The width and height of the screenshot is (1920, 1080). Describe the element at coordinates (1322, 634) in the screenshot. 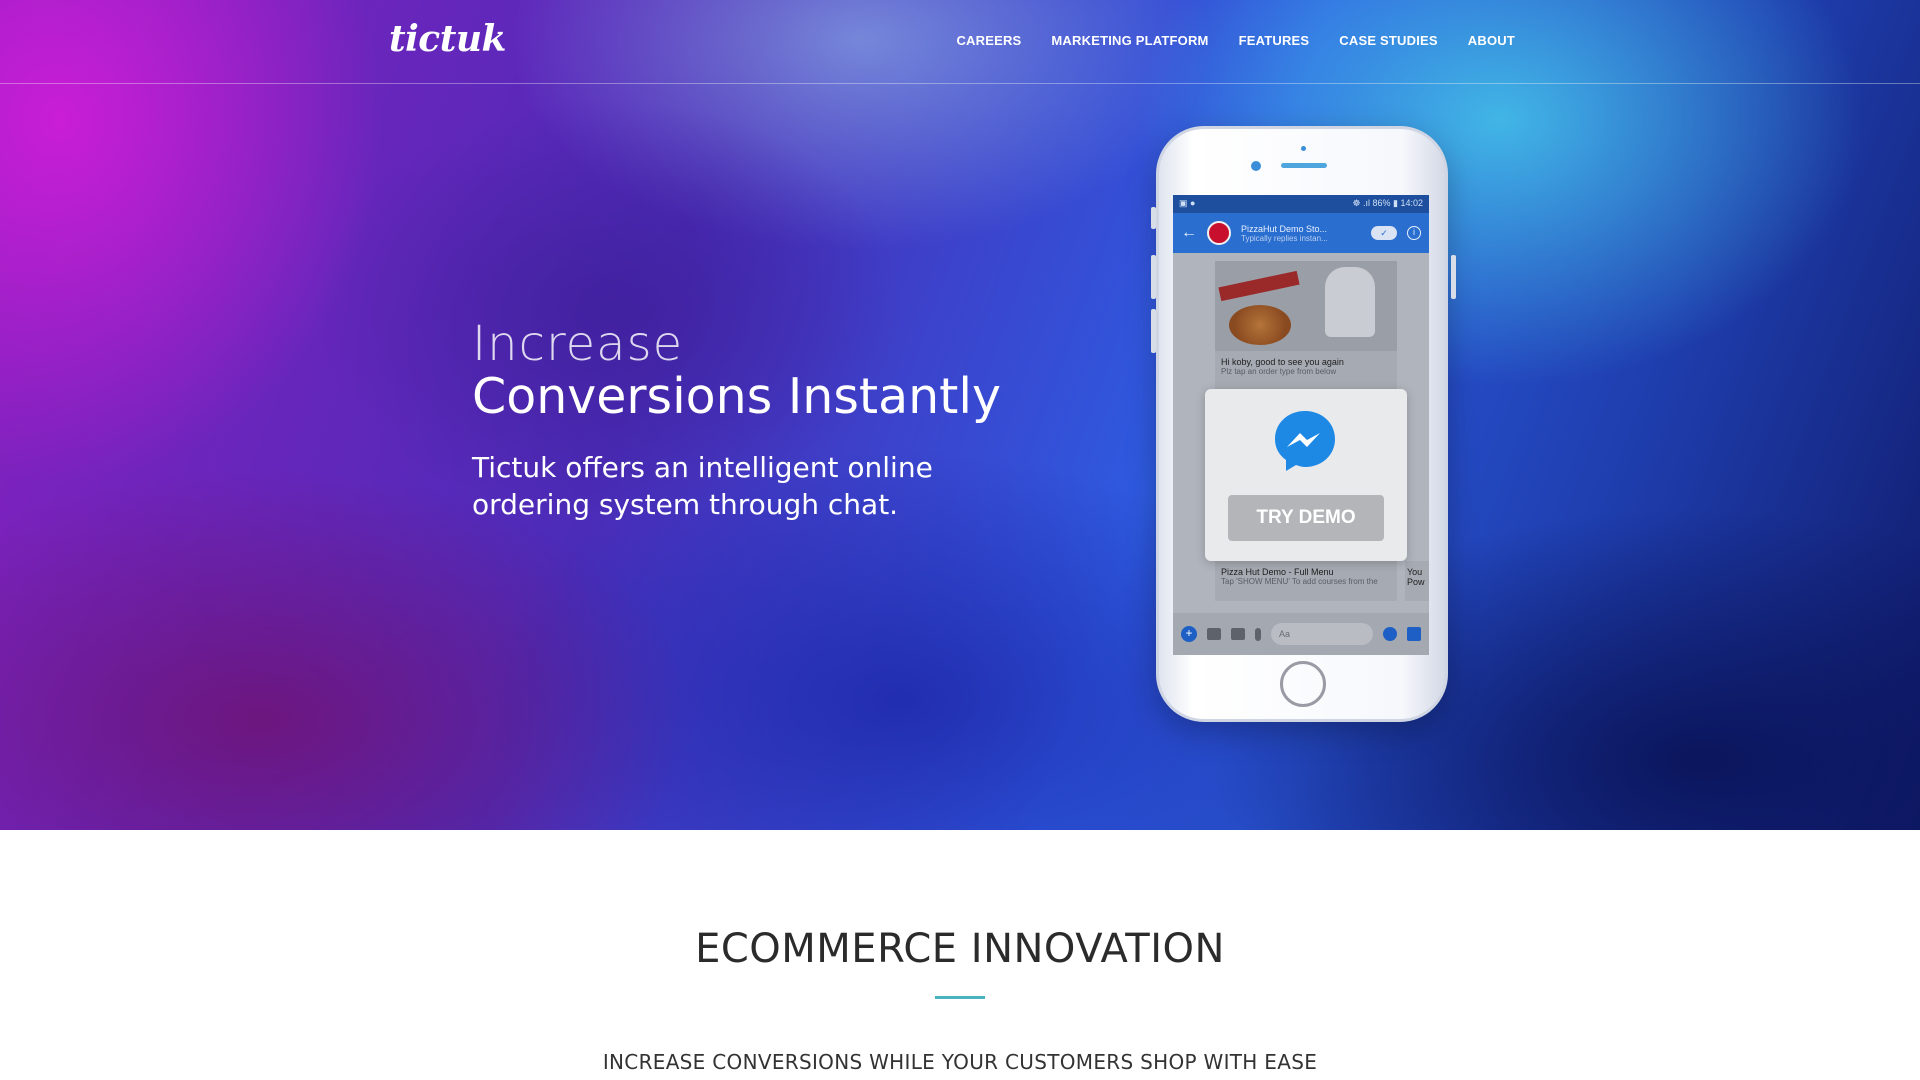

I see `message-input: Aa` at that location.